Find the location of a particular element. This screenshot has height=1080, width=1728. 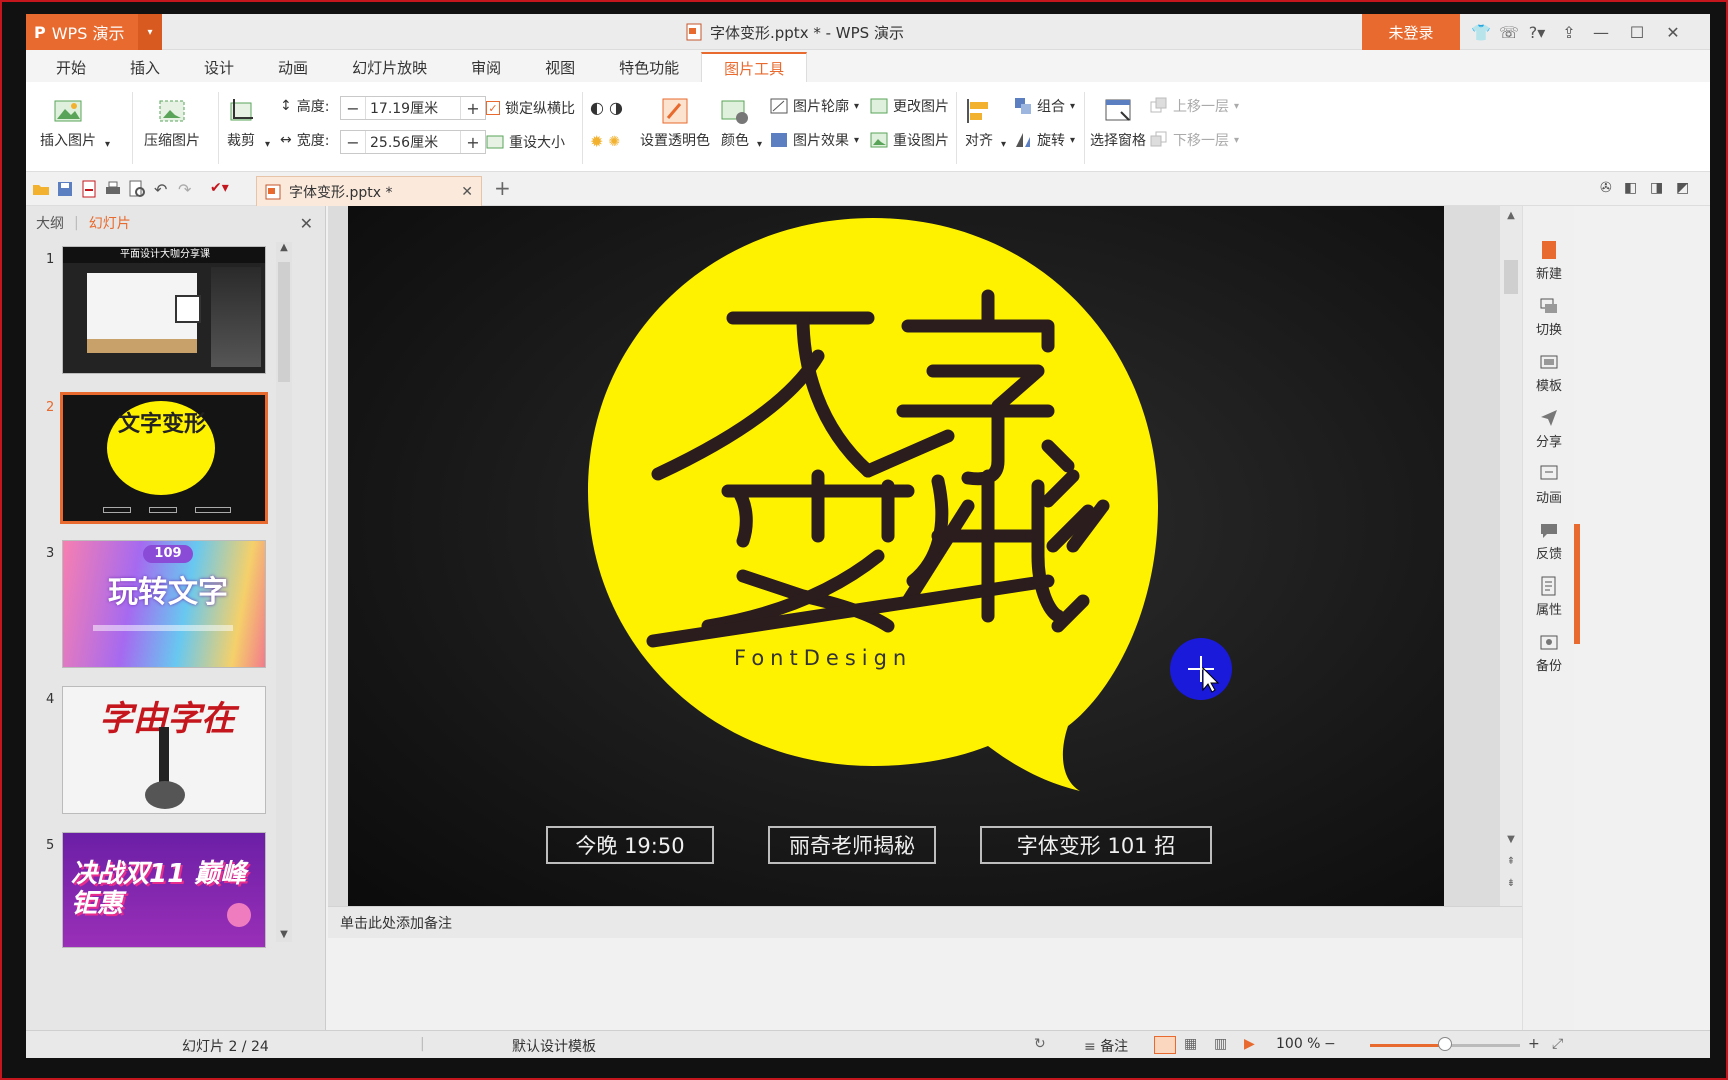

slide-thumbnail-5: 决战双11 巅峰钜惠 is located at coordinates (164, 890).